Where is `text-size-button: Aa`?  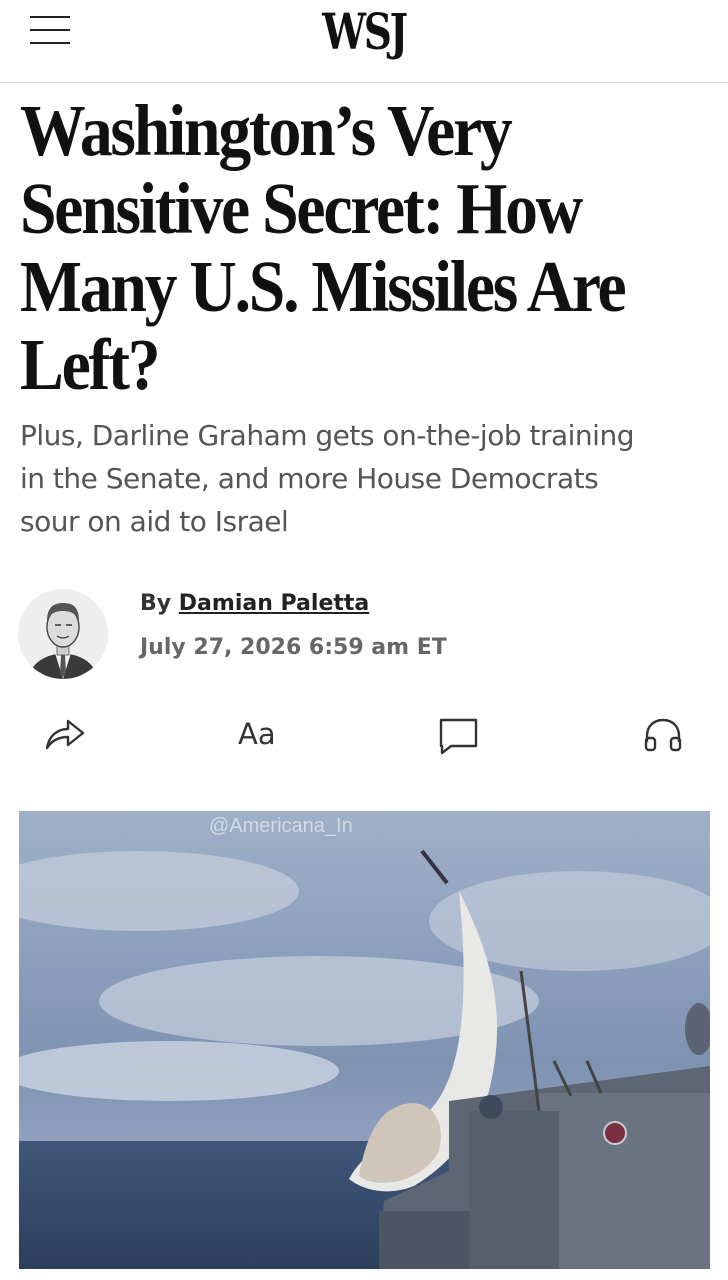
text-size-button: Aa is located at coordinates (257, 734).